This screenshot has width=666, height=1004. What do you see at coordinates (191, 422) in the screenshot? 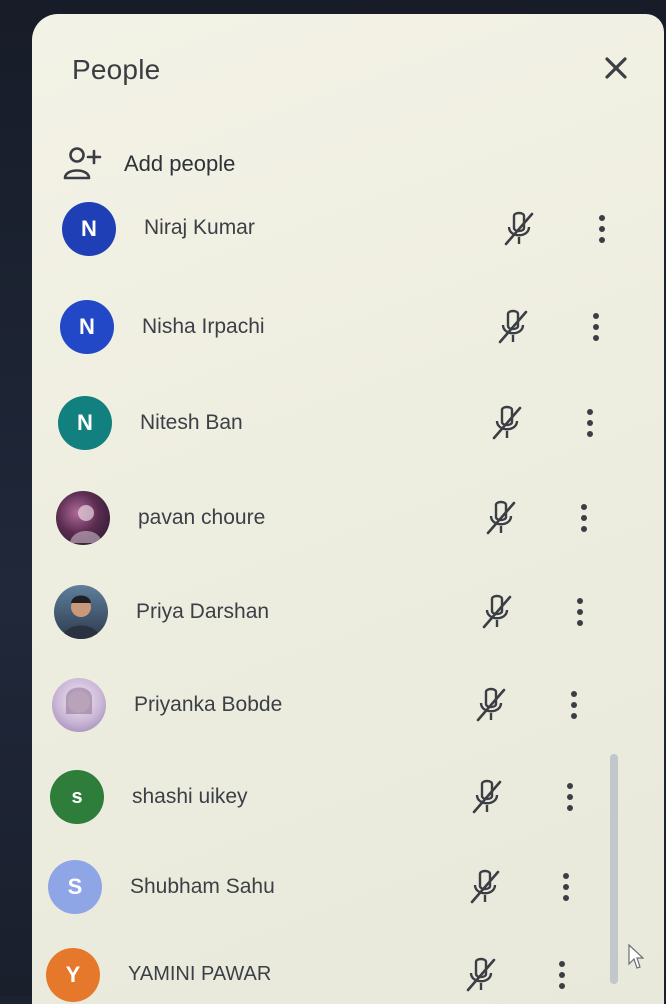
I see `participant-name: Nitesh Ban` at bounding box center [191, 422].